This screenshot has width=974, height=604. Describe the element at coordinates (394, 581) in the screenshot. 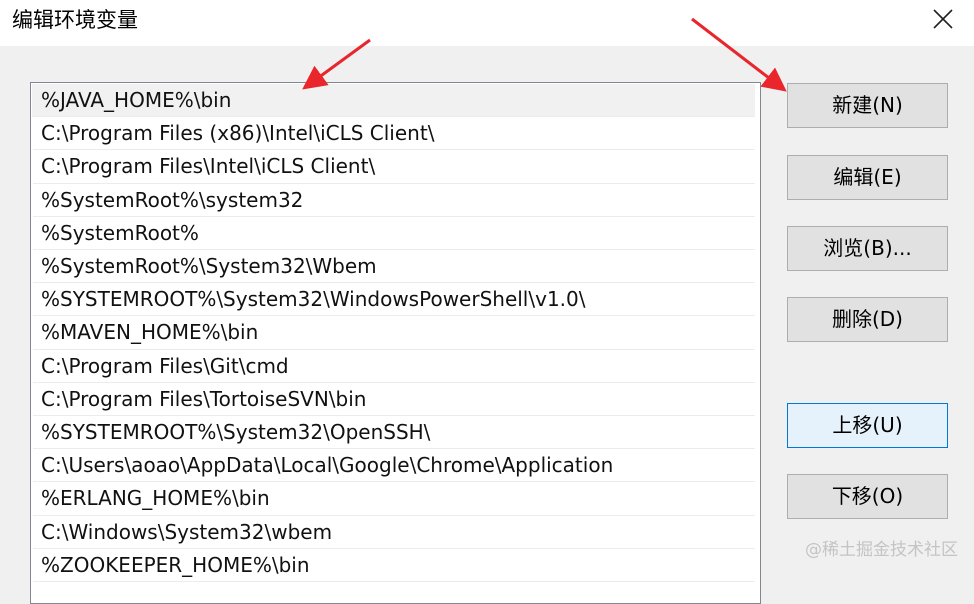

I see `list-row-divider` at that location.